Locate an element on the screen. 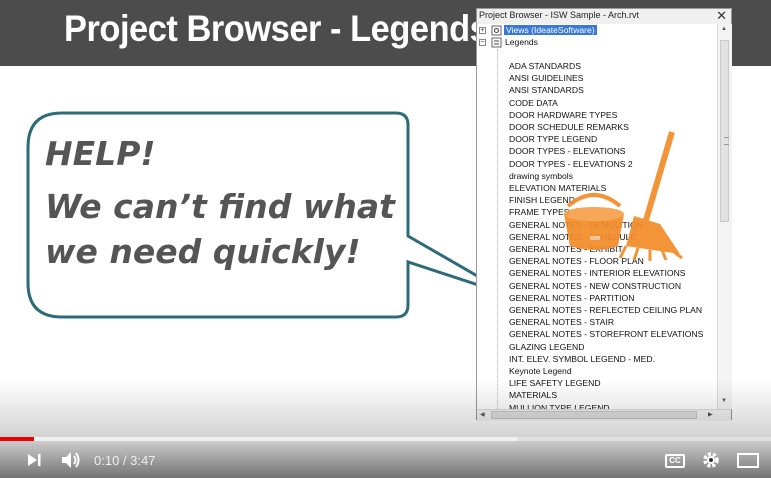  bubble-body: We can’t find what we need quickly! is located at coordinates (220, 229).